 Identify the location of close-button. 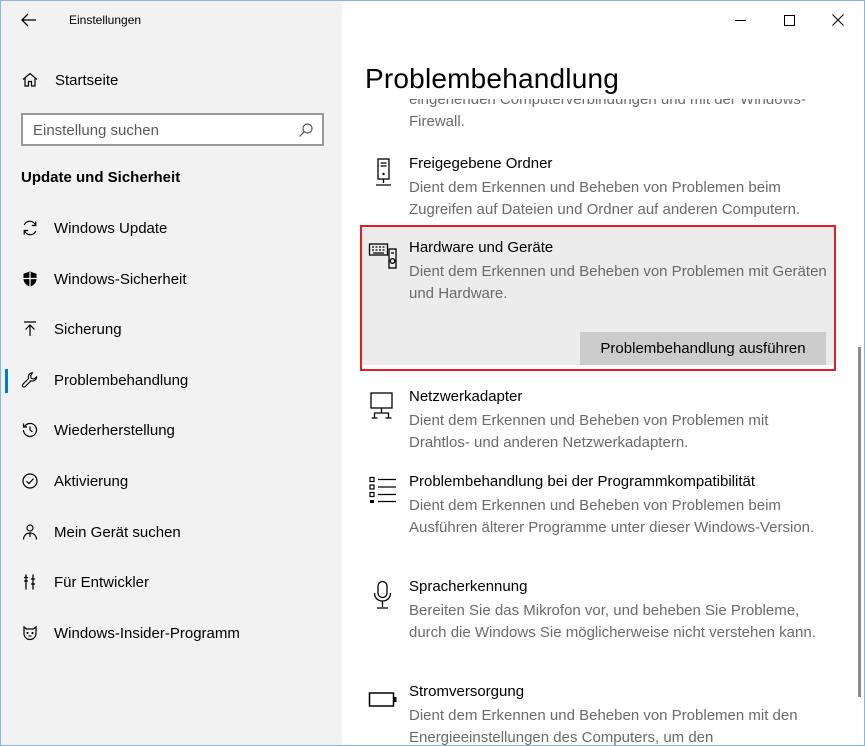
(838, 20).